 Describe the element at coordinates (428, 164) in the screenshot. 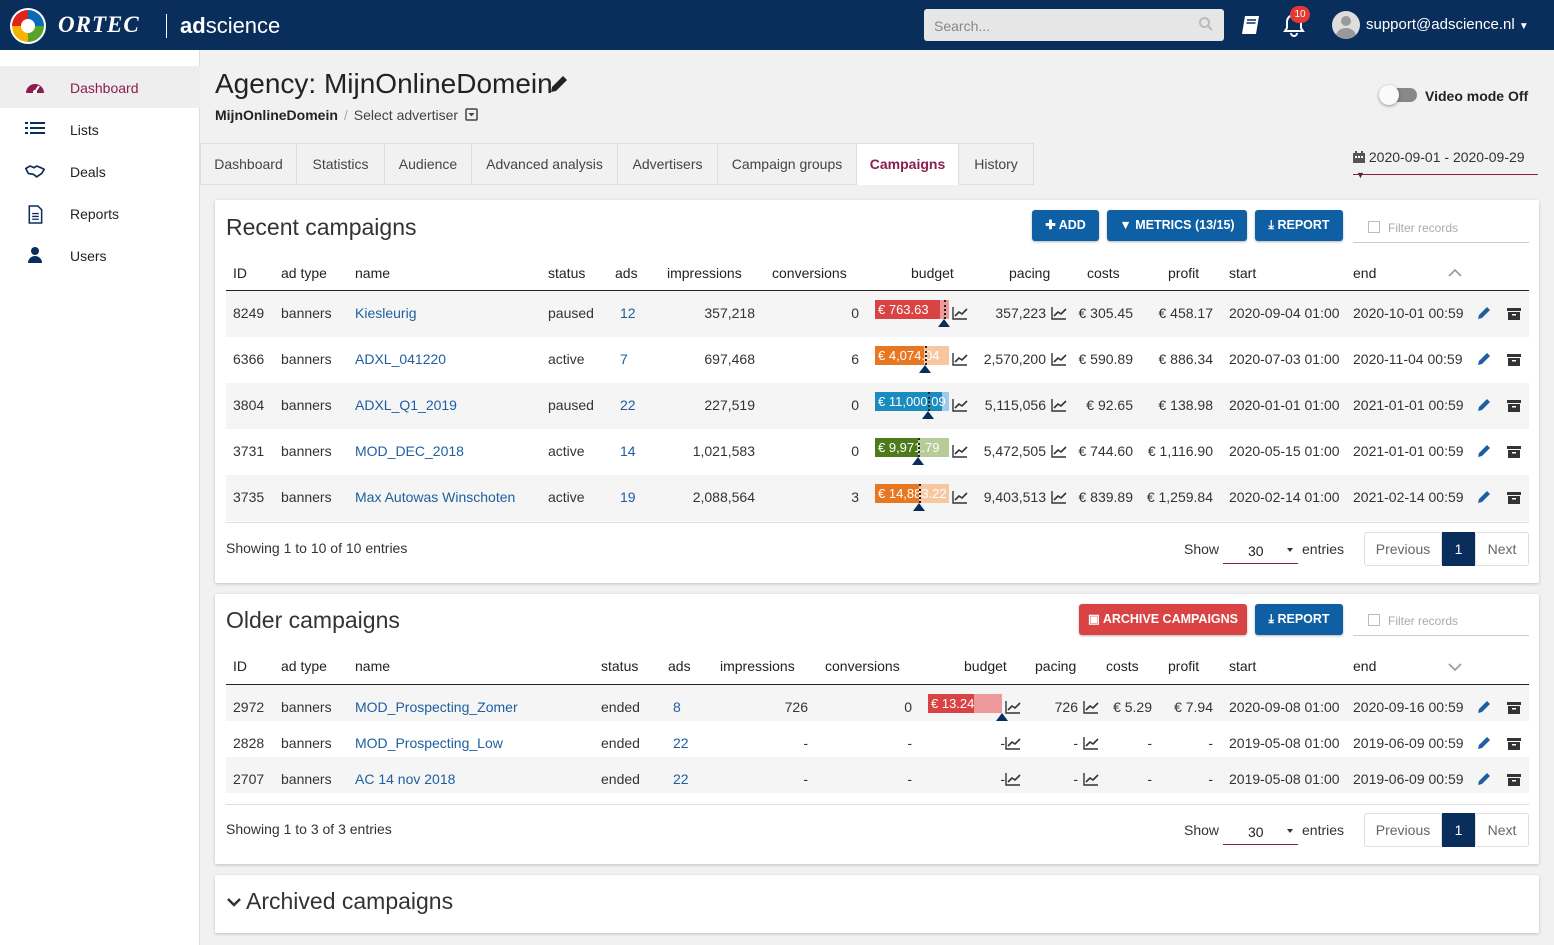

I see `tab-audience: Audience` at that location.